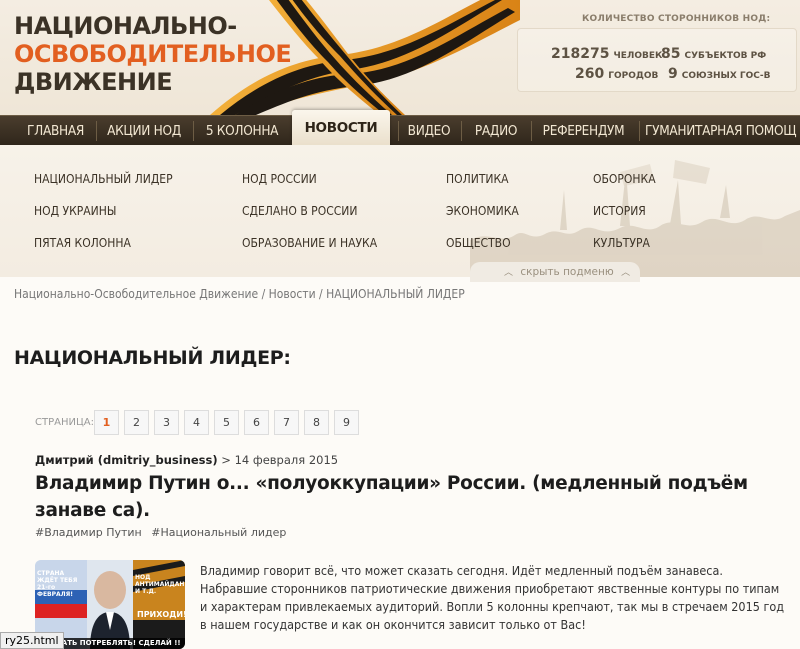  I want to click on pagination-page-9: 9, so click(346, 422).